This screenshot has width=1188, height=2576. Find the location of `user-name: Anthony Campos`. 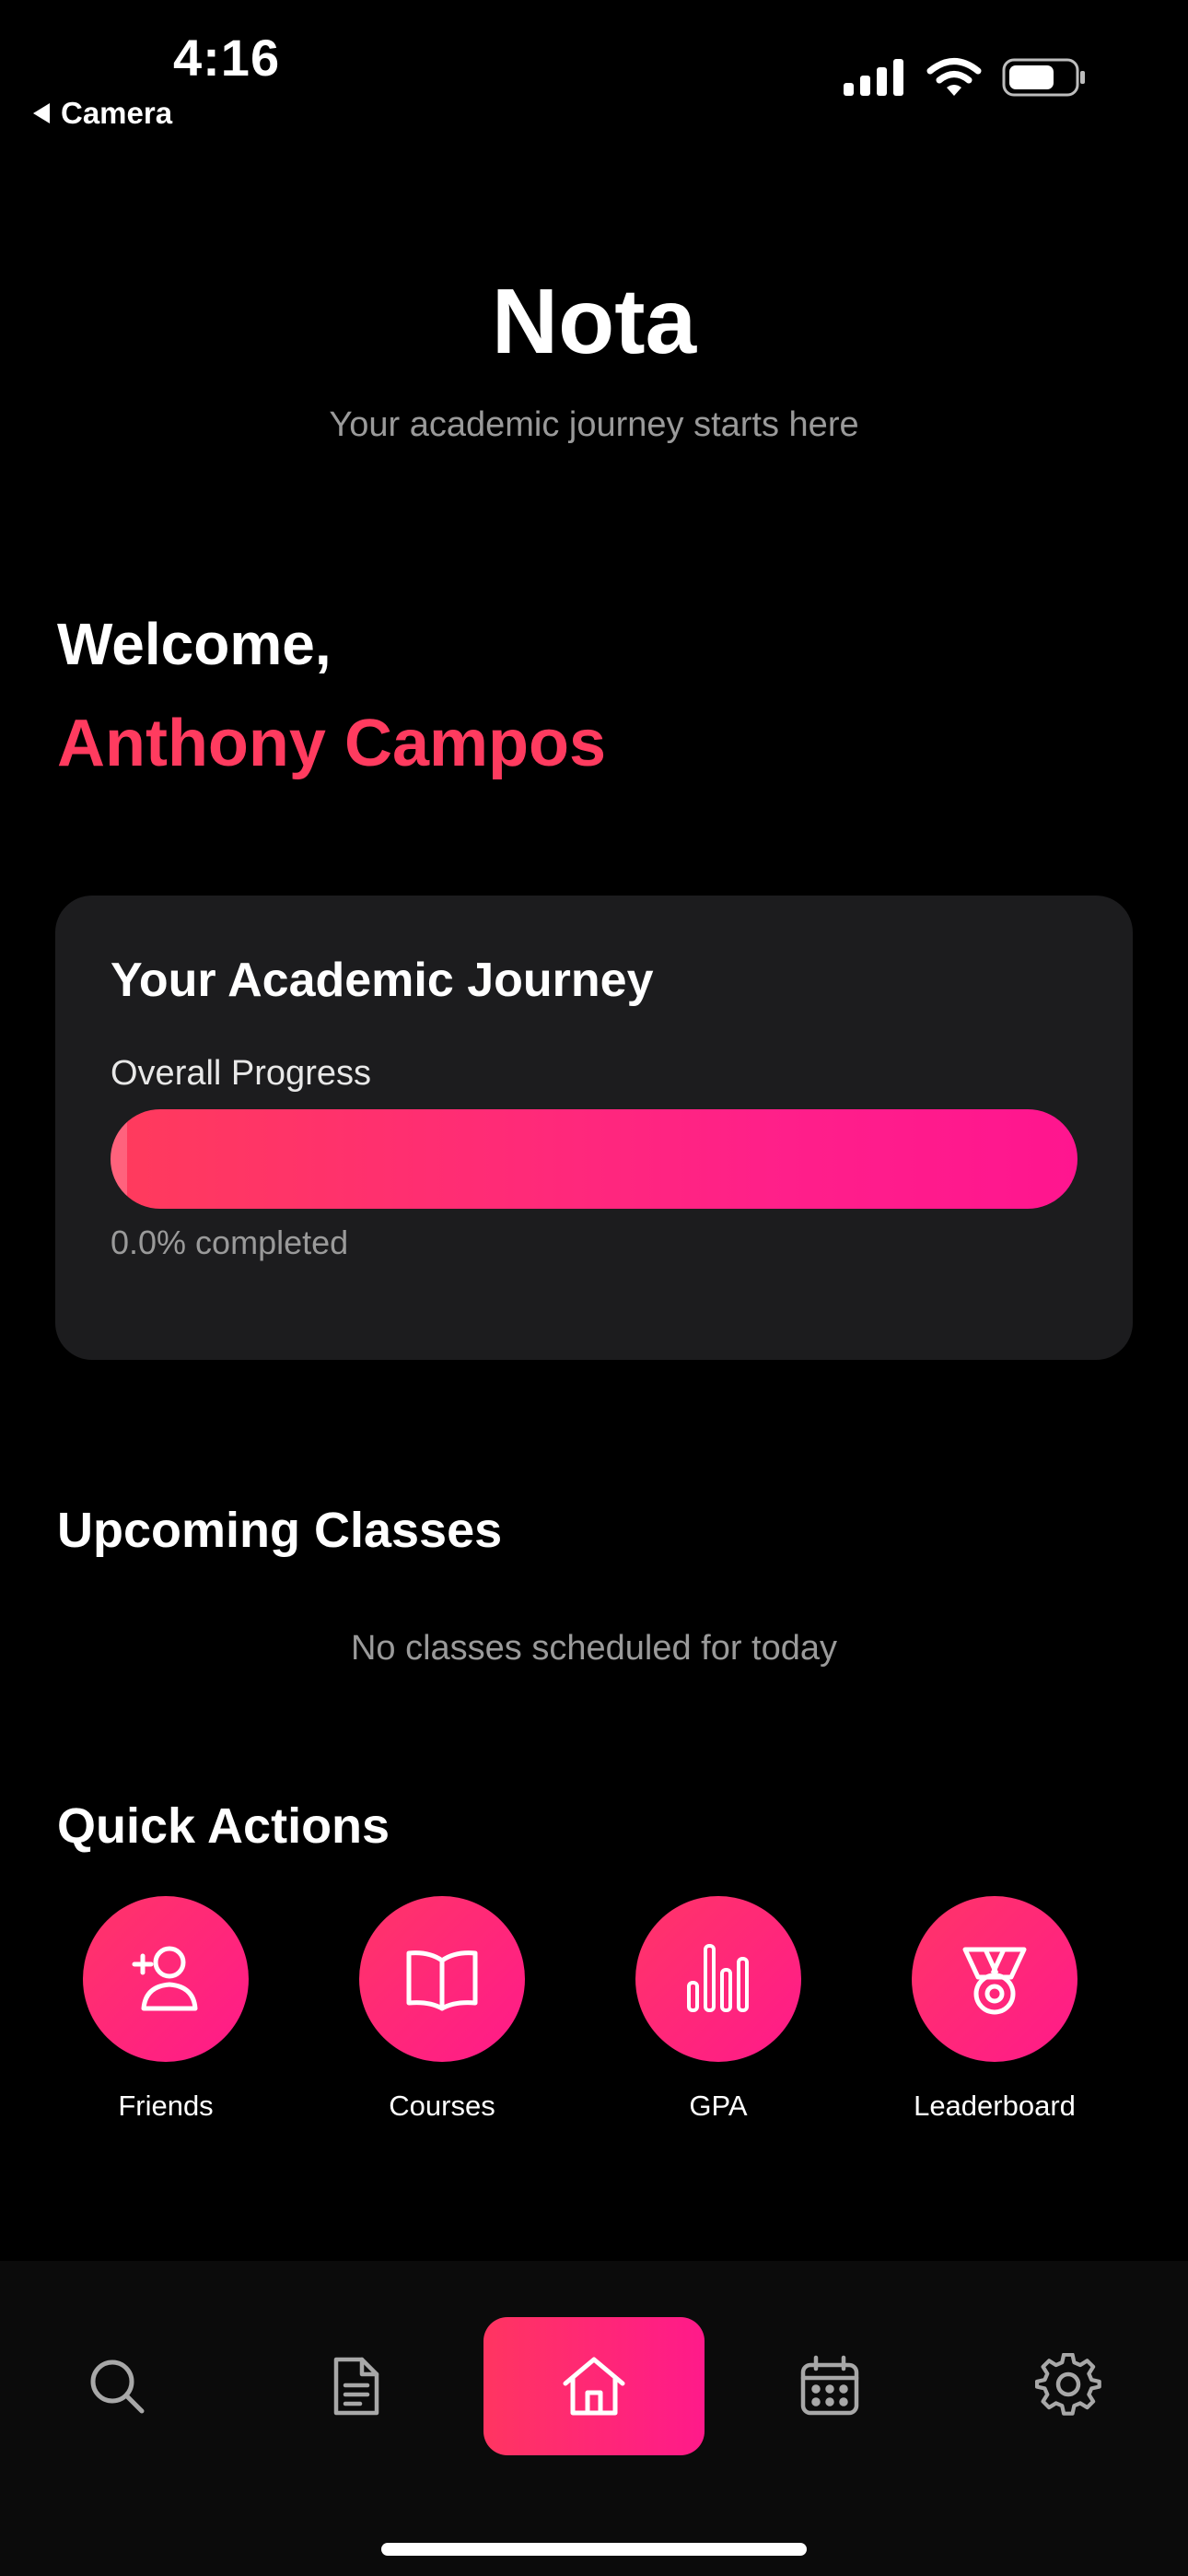

user-name: Anthony Campos is located at coordinates (332, 743).